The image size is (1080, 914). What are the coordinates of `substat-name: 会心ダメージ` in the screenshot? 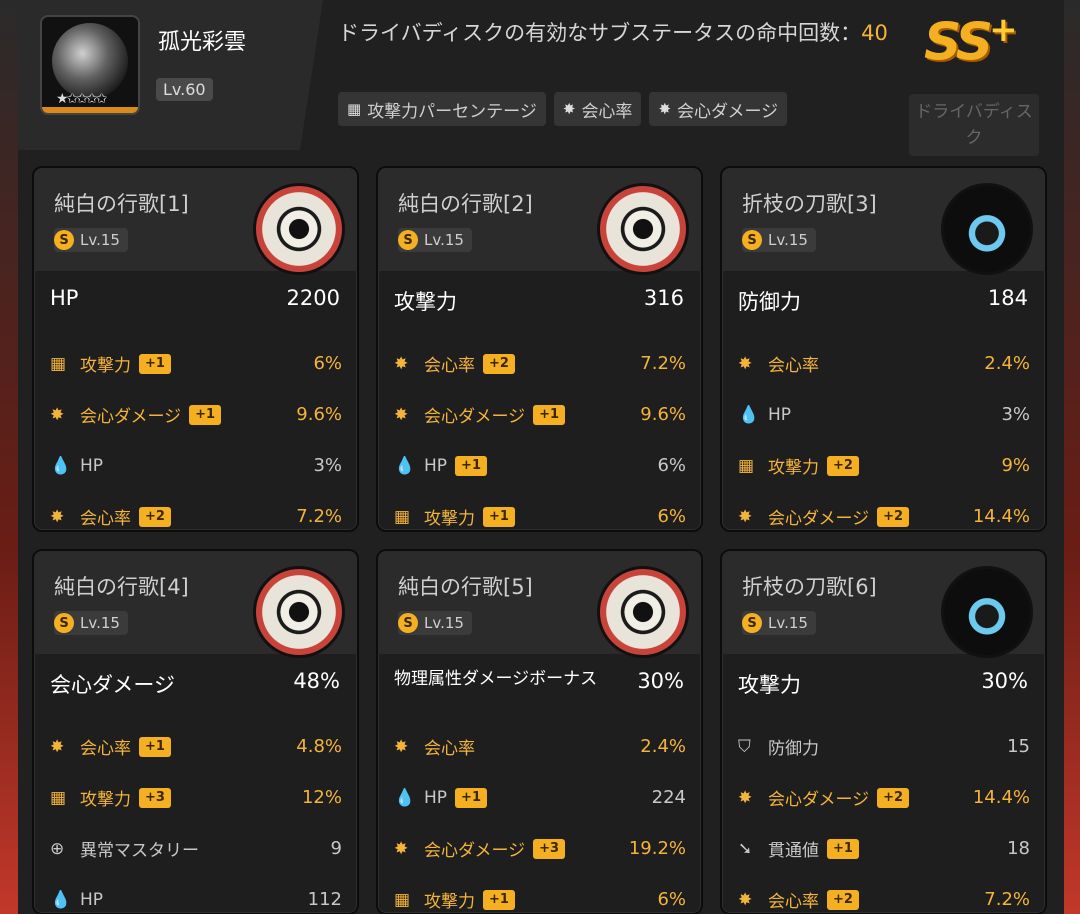 It's located at (819, 800).